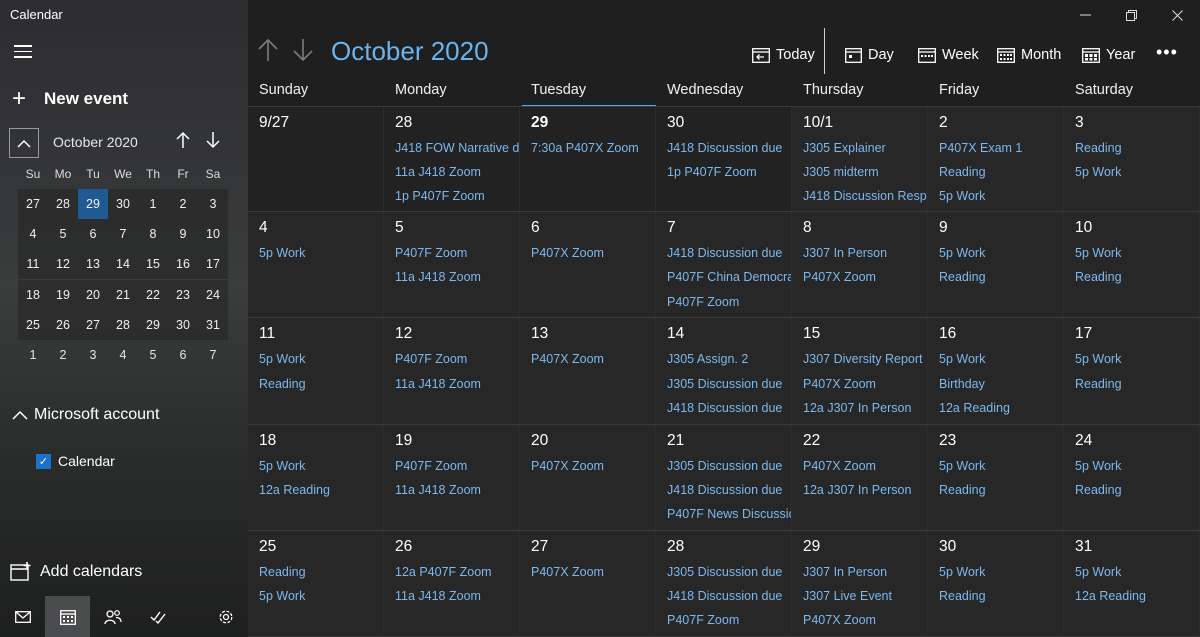 This screenshot has width=1200, height=637. I want to click on day-cell: 2 P407X Exam 1 Reading 5p Work, so click(996, 159).